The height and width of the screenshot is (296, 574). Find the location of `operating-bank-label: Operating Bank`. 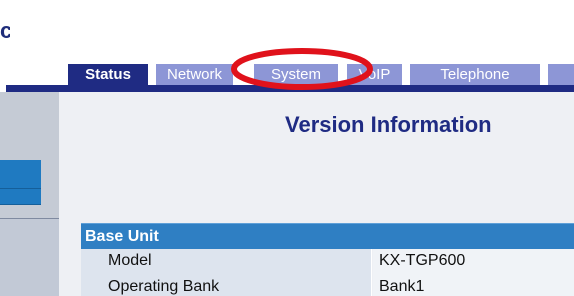

operating-bank-label: Operating Bank is located at coordinates (226, 285).